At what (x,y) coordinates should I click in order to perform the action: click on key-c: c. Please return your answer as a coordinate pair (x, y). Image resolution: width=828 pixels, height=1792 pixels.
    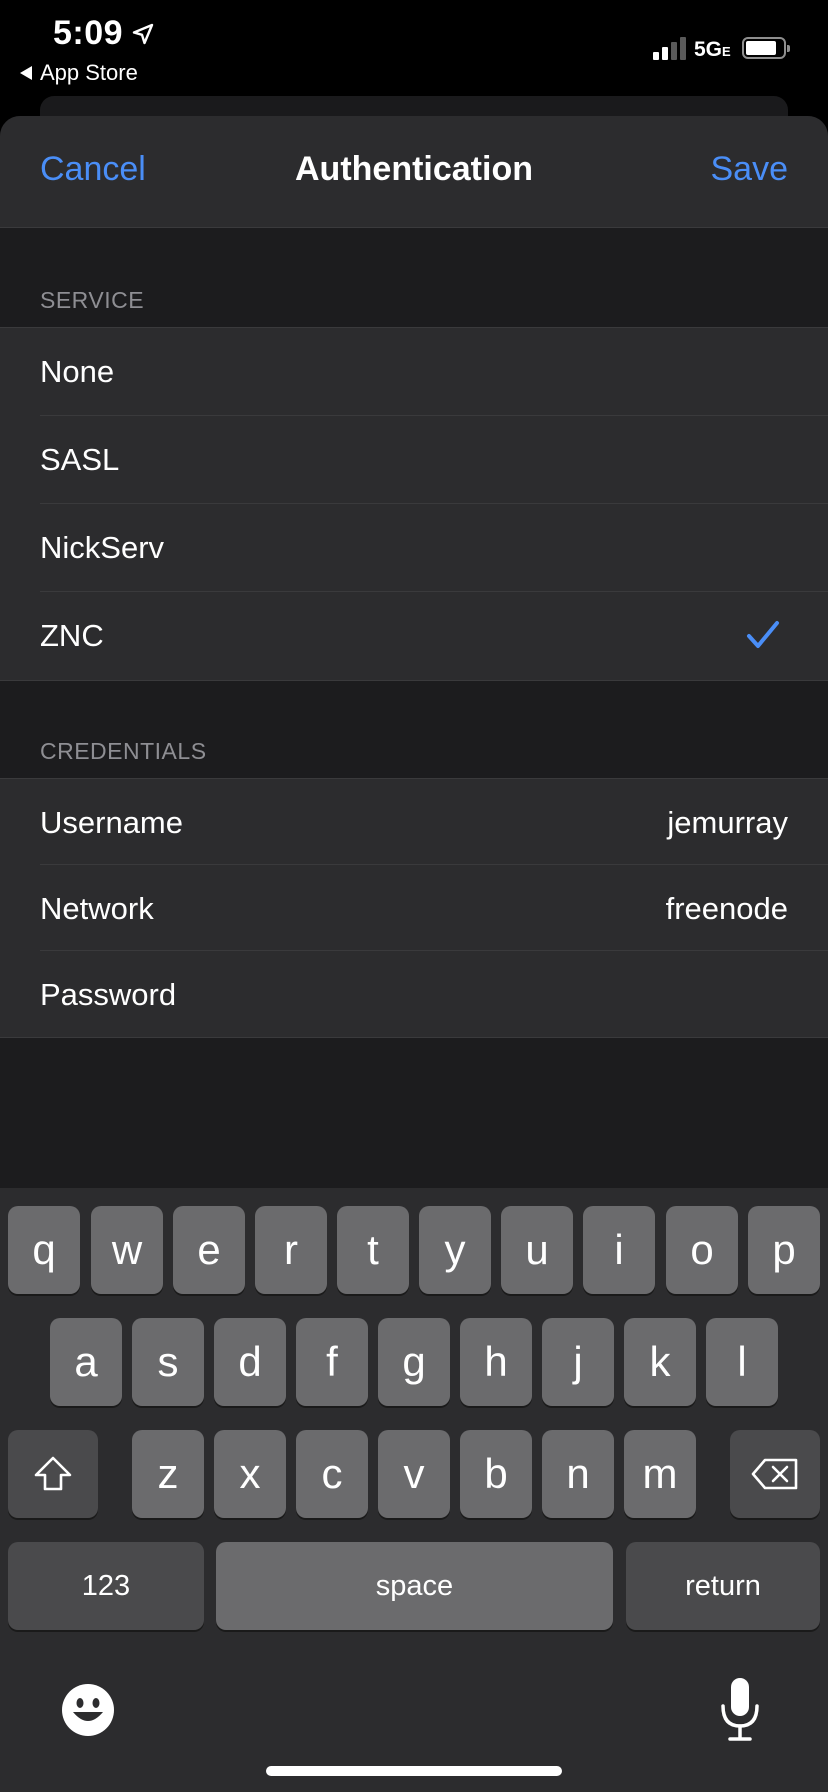
    Looking at the image, I should click on (332, 1474).